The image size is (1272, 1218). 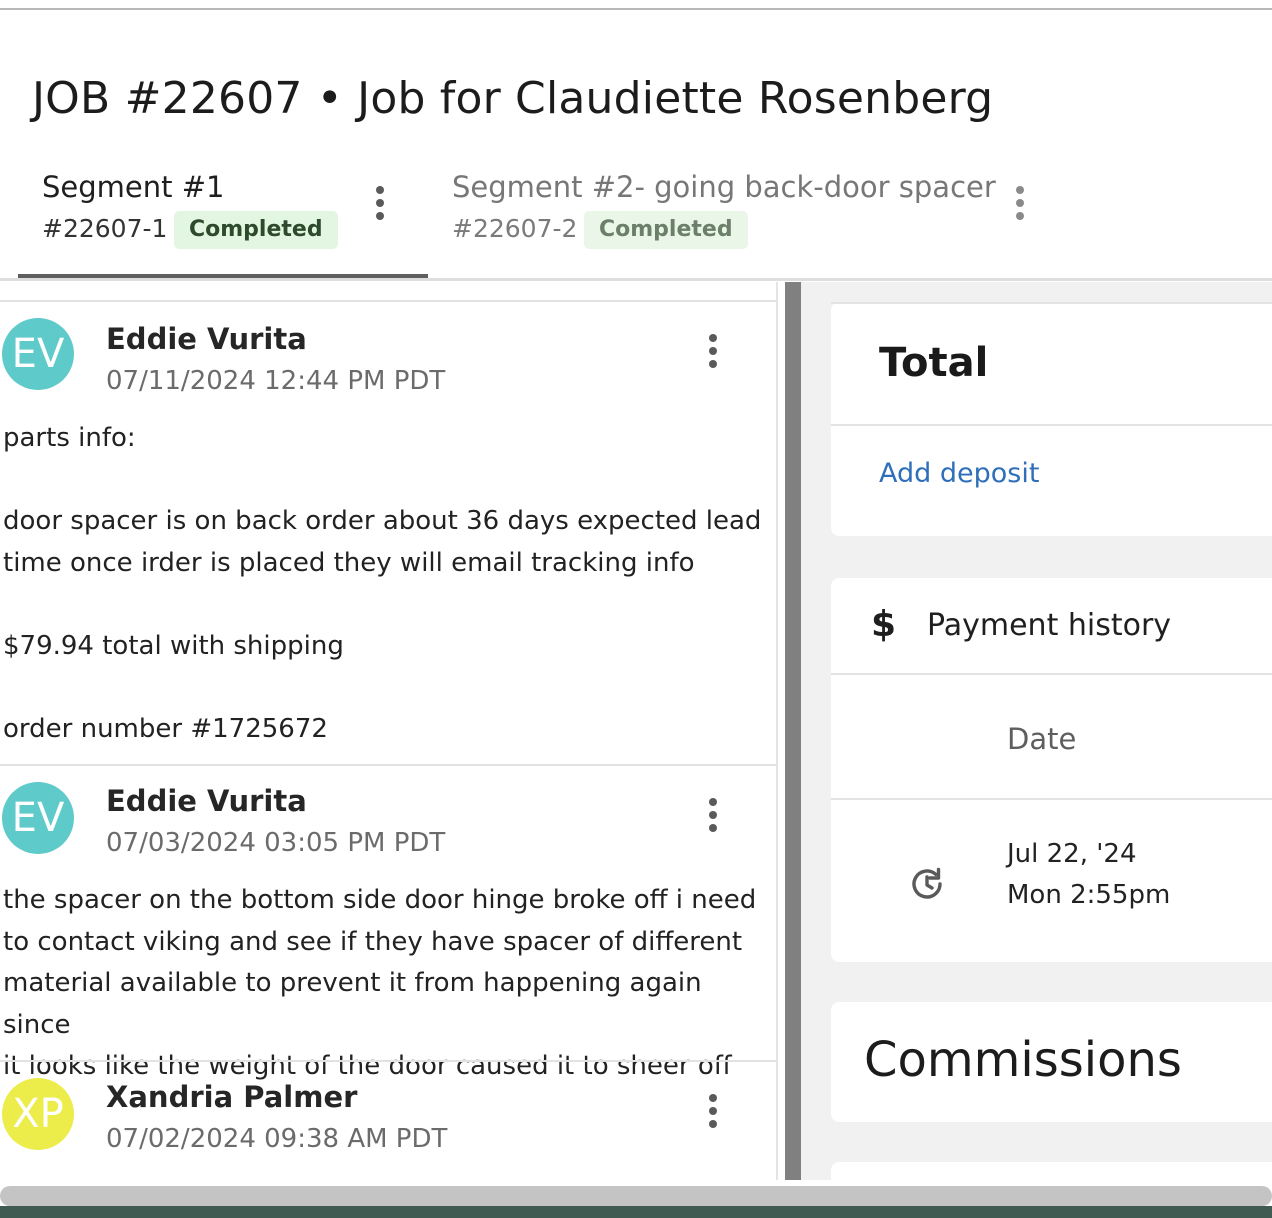 I want to click on commissions-card: Commissions, so click(x=1051, y=1062).